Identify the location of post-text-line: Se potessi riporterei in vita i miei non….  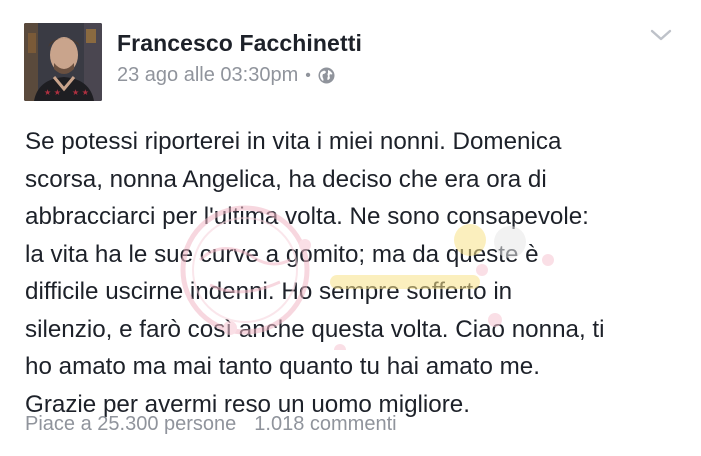
(293, 141).